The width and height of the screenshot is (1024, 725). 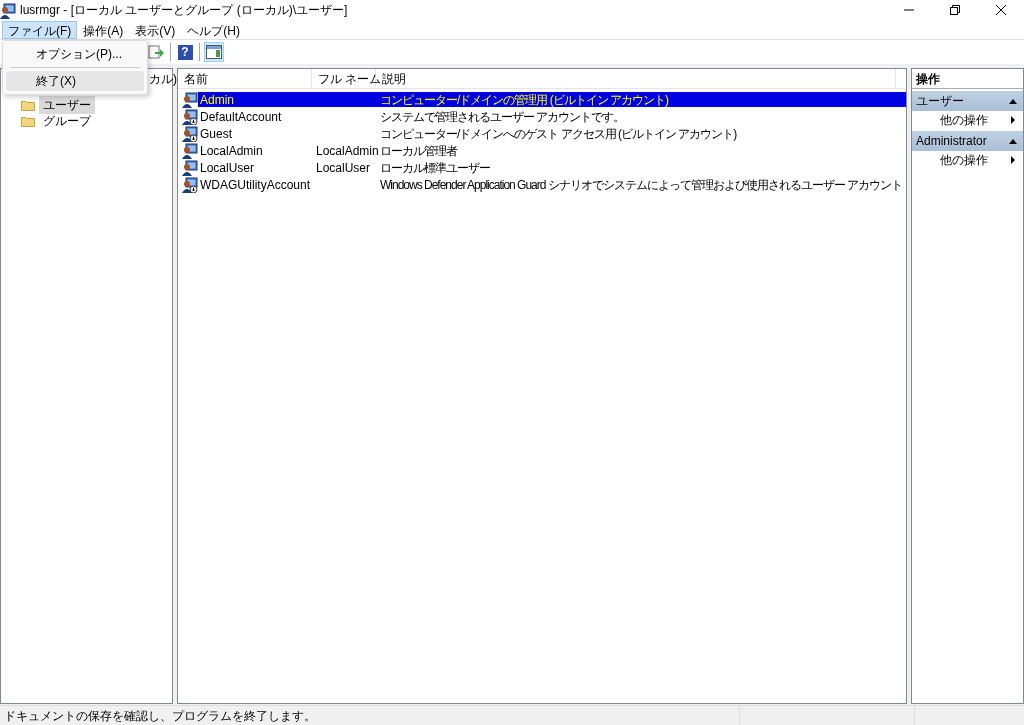 What do you see at coordinates (185, 52) in the screenshot?
I see `help-icon: ?` at bounding box center [185, 52].